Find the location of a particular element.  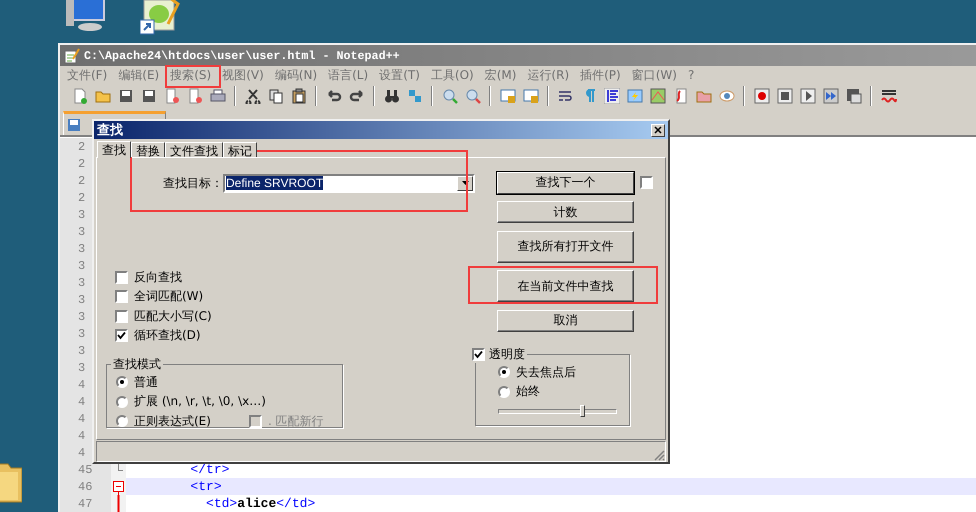

radio-label: 始终 is located at coordinates (528, 391).